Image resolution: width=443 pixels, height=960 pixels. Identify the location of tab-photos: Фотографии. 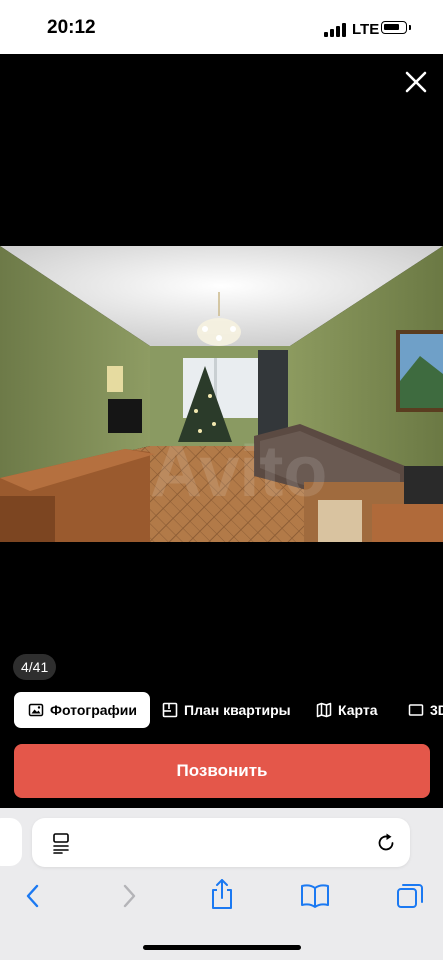
(82, 710).